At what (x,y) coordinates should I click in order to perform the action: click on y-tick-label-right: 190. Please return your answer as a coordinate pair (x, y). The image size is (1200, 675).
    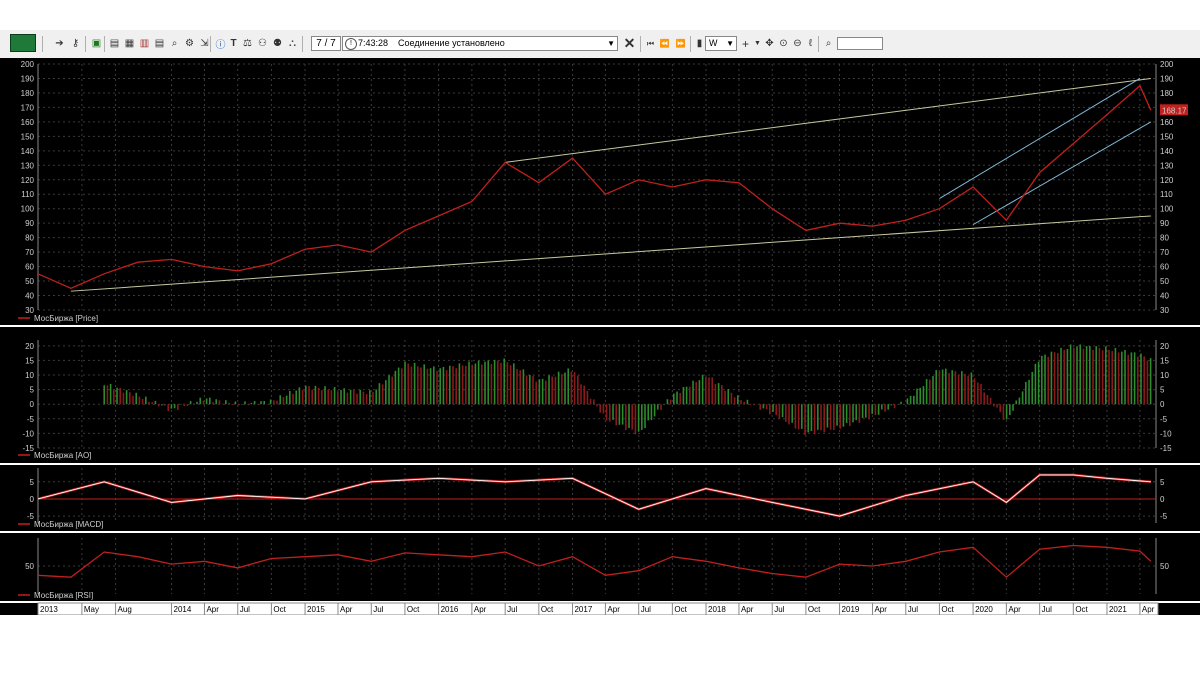
    Looking at the image, I should click on (1167, 78).